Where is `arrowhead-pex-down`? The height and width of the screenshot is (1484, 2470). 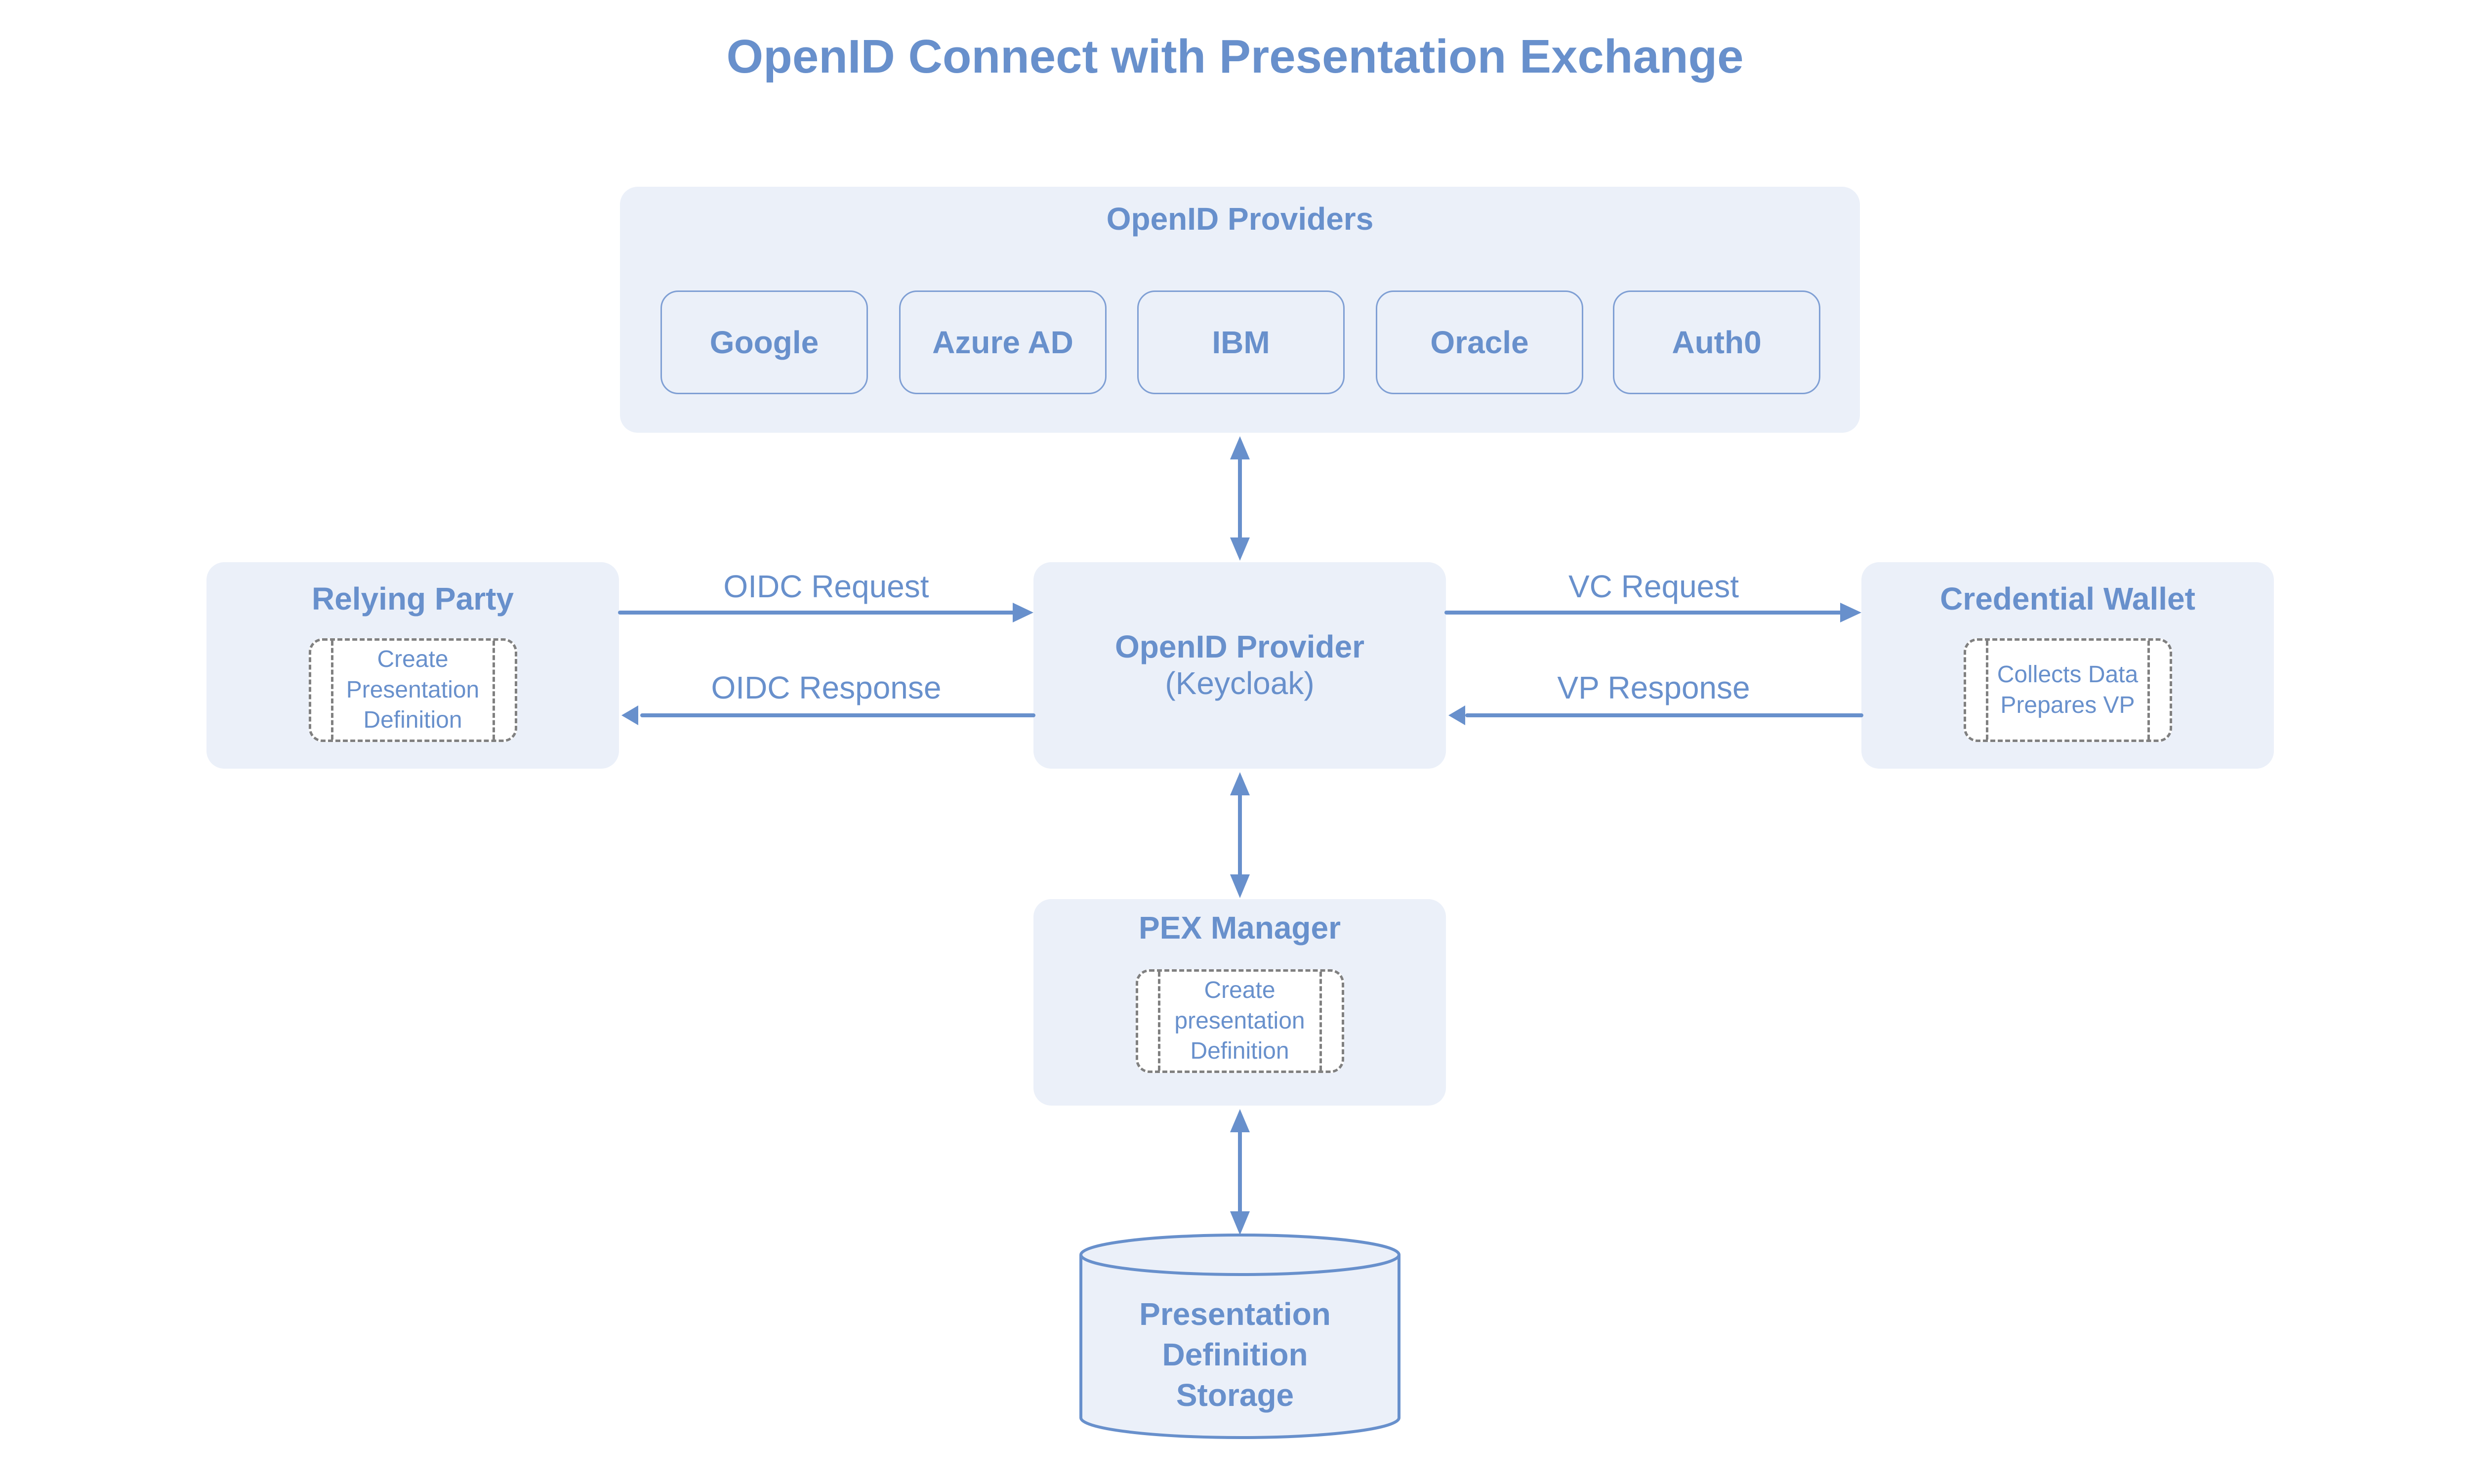 arrowhead-pex-down is located at coordinates (1240, 886).